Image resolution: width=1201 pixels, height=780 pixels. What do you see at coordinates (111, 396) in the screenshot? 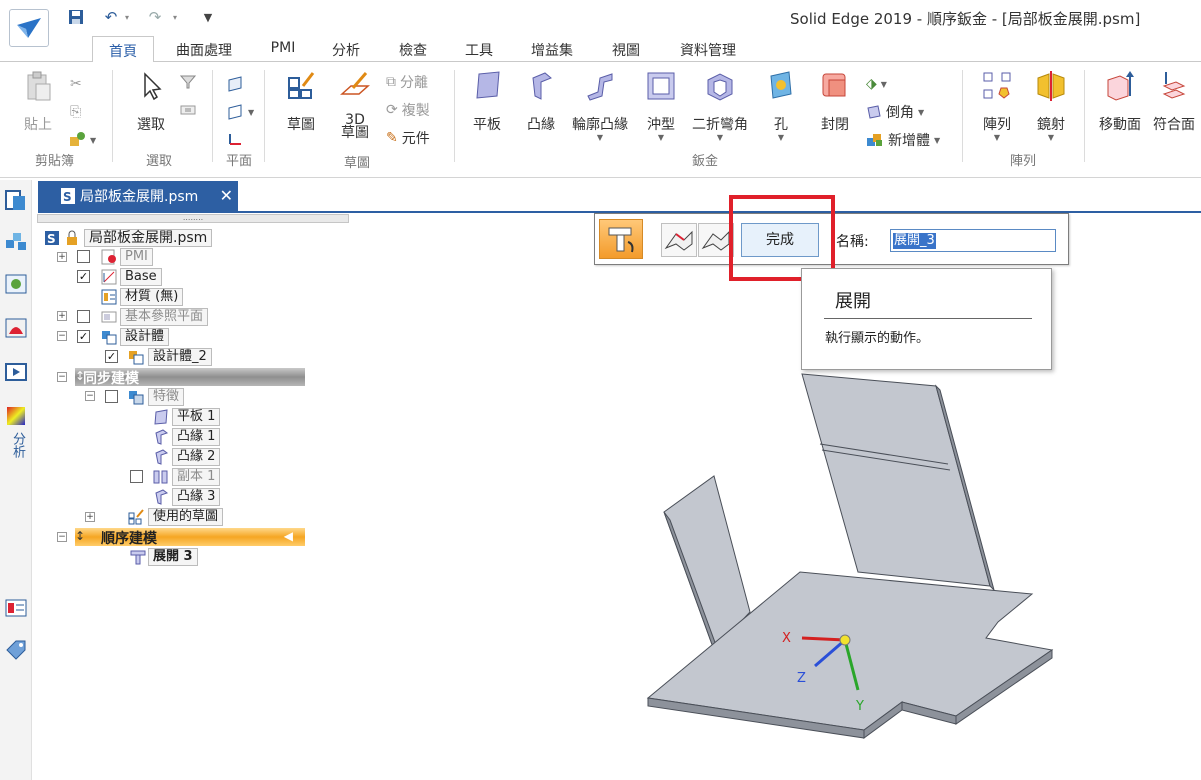
I see `features-checkbox` at bounding box center [111, 396].